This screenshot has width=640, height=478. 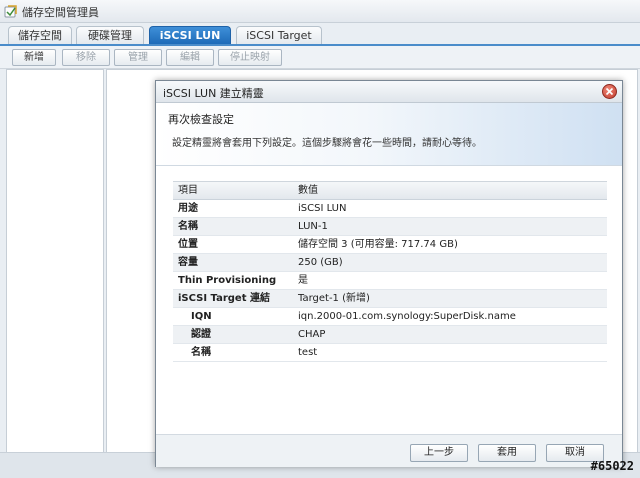 What do you see at coordinates (390, 263) in the screenshot?
I see `table-row: 容量 250 (GB)` at bounding box center [390, 263].